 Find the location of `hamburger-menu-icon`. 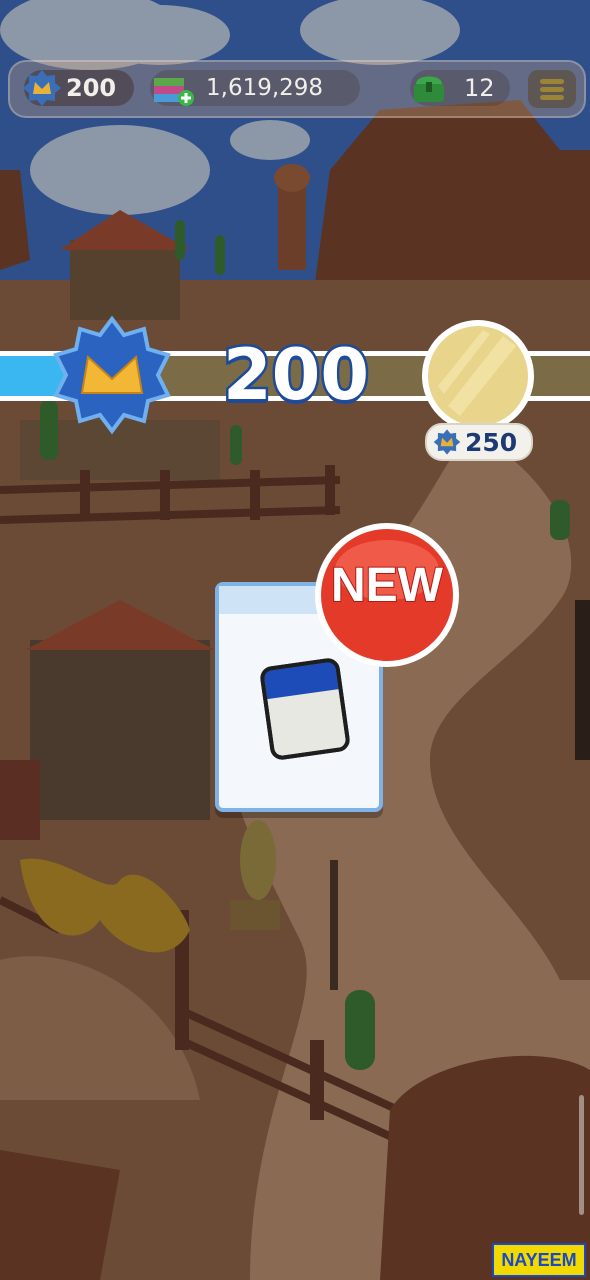

hamburger-menu-icon is located at coordinates (552, 89).